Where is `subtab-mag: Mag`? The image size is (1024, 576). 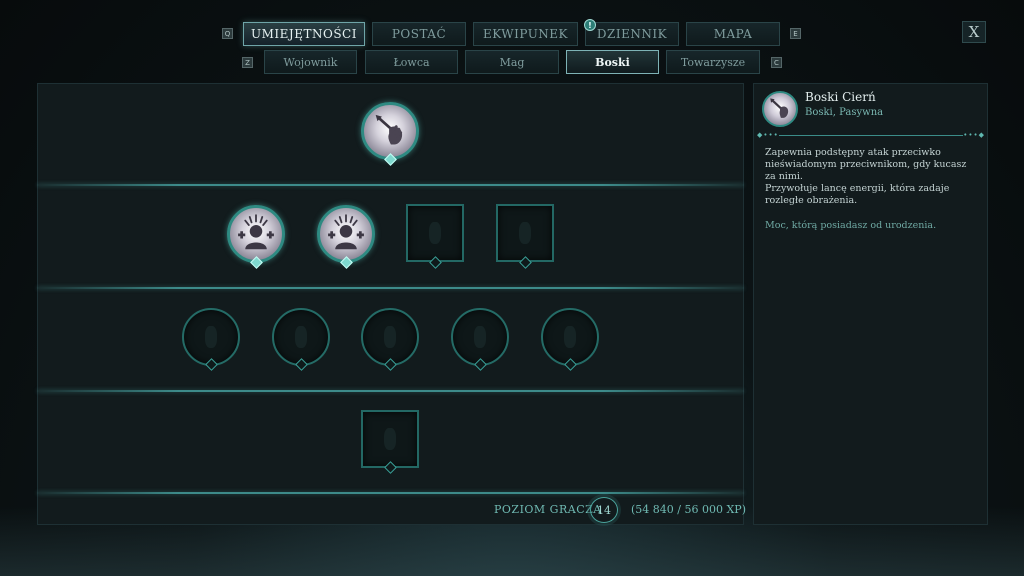 subtab-mag: Mag is located at coordinates (512, 62).